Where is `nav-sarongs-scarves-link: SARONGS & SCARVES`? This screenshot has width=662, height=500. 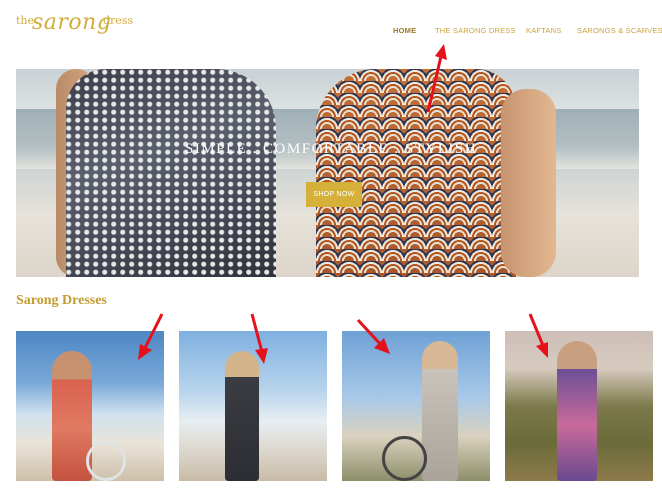
nav-sarongs-scarves-link: SARONGS & SCARVES is located at coordinates (619, 30).